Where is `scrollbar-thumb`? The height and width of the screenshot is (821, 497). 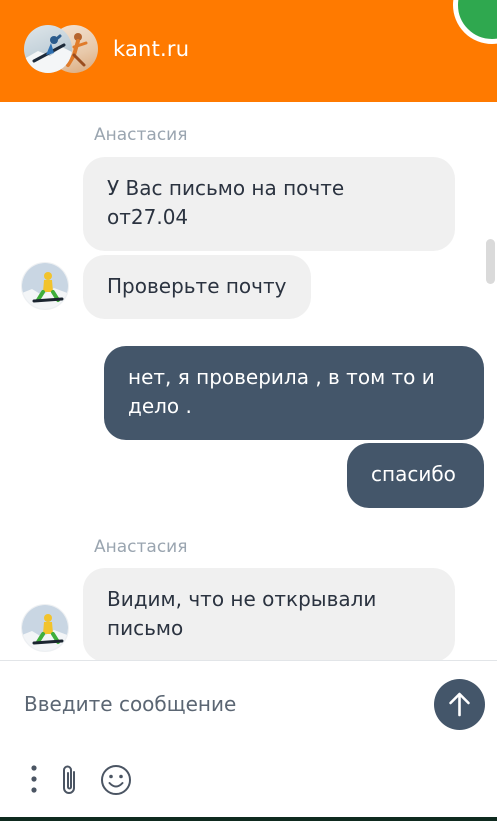
scrollbar-thumb is located at coordinates (490, 261).